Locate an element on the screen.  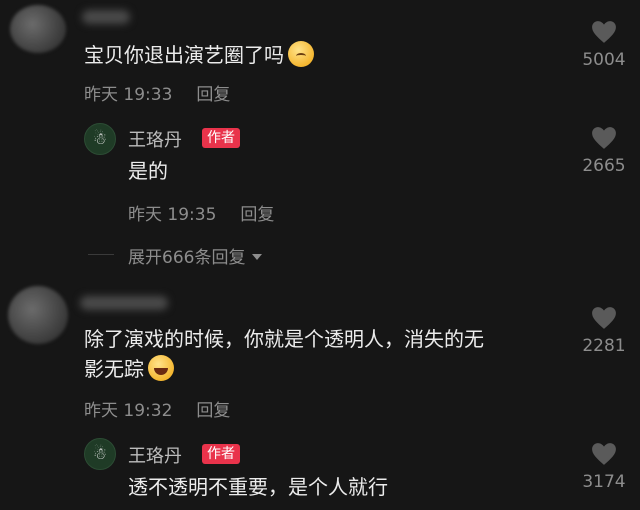
like-button: 2665 is located at coordinates (604, 151).